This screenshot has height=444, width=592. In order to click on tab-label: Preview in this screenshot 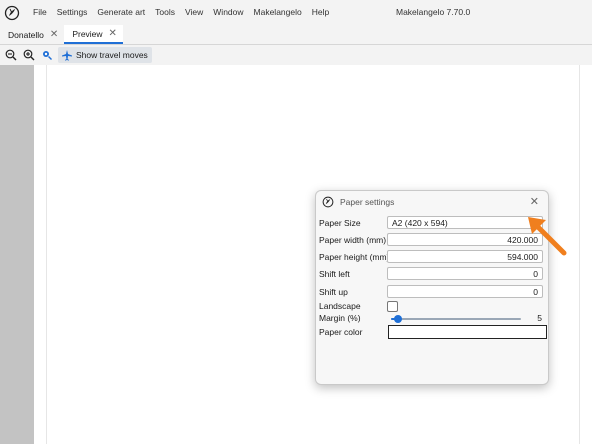, I will do `click(87, 33)`.